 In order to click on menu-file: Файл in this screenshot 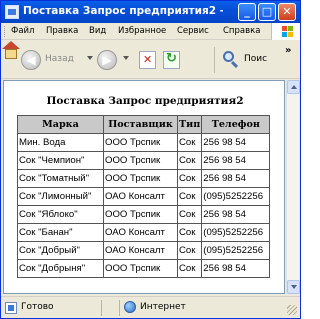, I will do `click(22, 31)`.